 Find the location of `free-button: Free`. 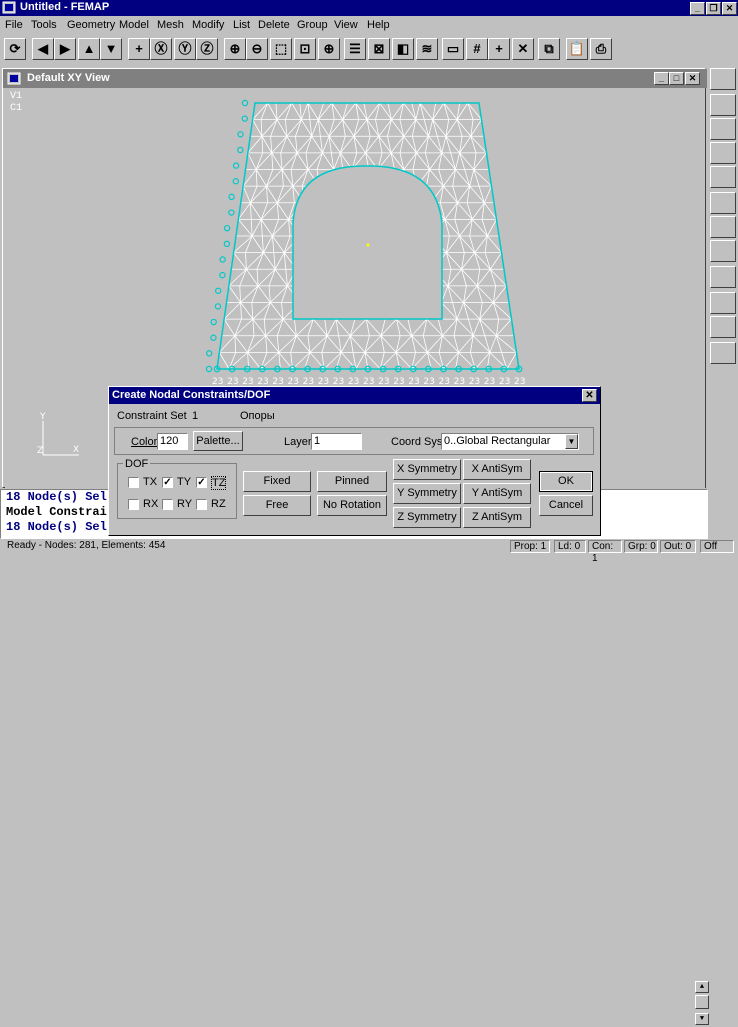

free-button: Free is located at coordinates (277, 505).